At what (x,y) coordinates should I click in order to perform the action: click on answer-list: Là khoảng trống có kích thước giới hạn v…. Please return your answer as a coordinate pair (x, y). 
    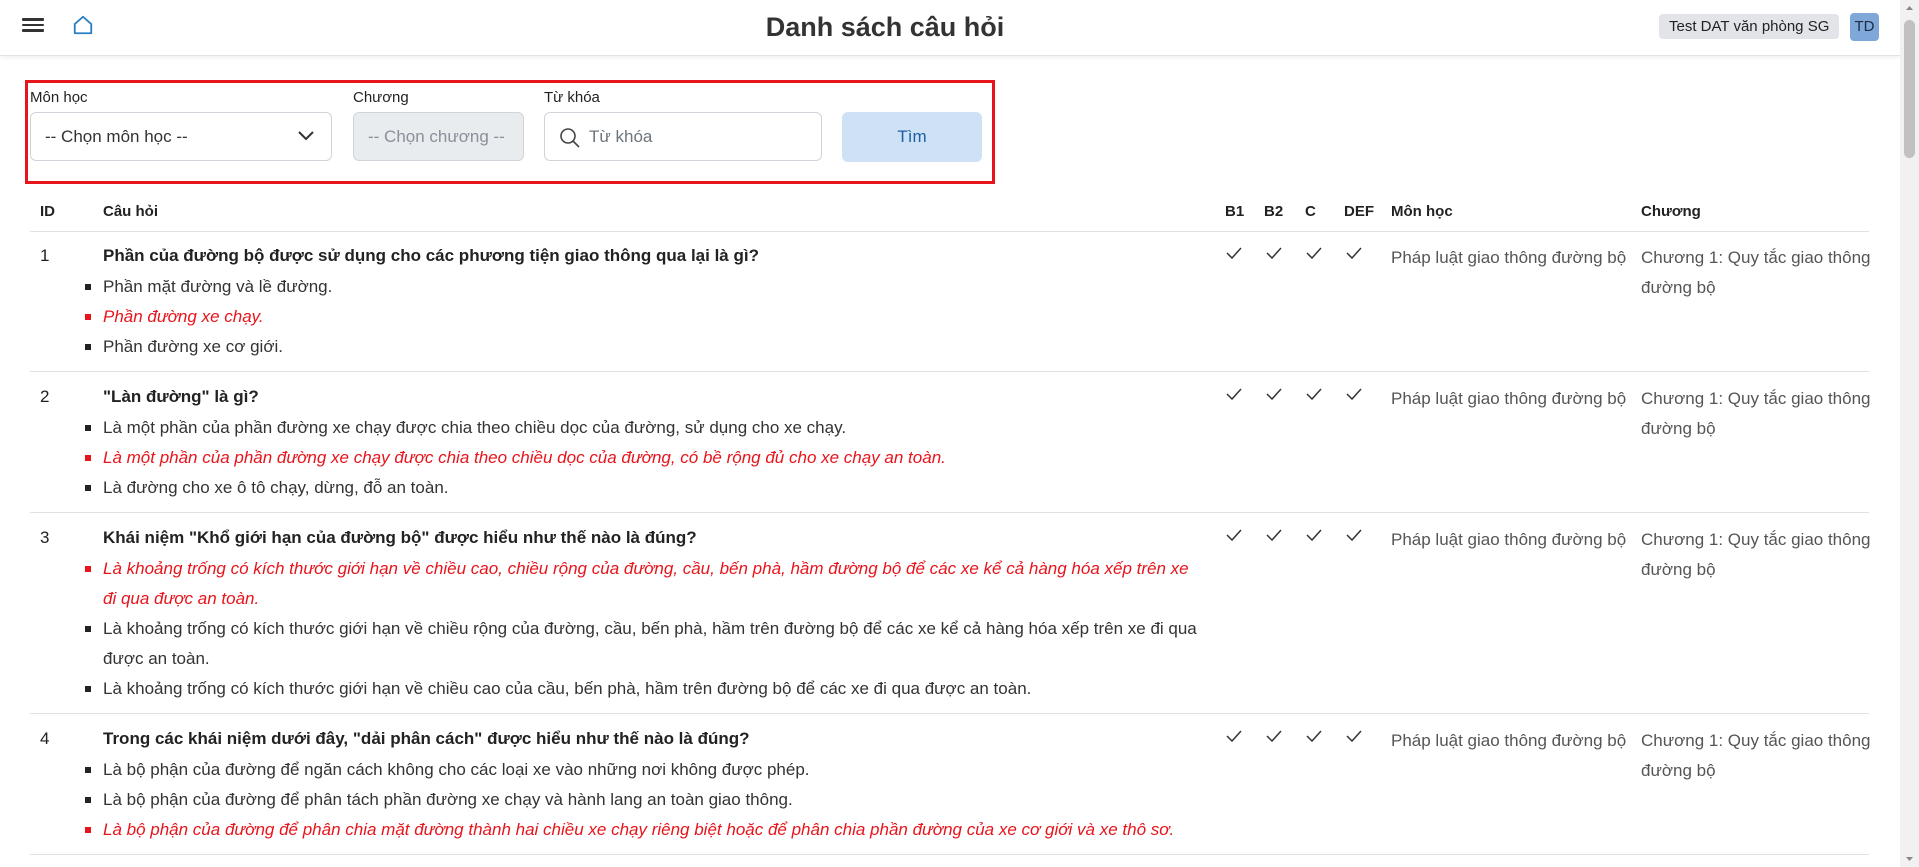
    Looking at the image, I should click on (644, 629).